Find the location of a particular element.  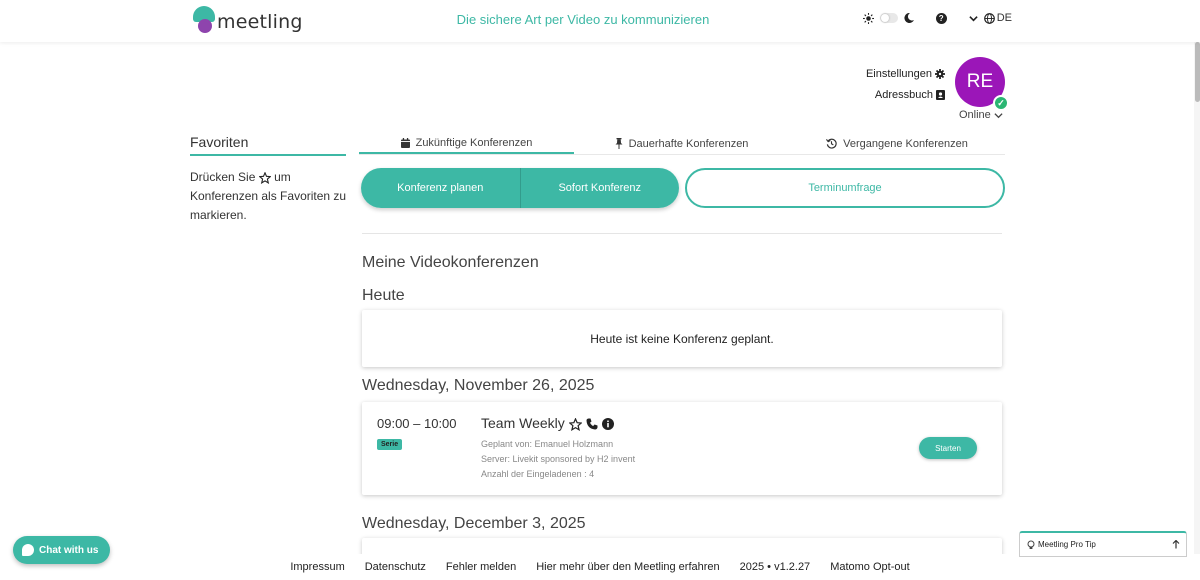

footer-link-privacy: Datenschutz is located at coordinates (395, 567).